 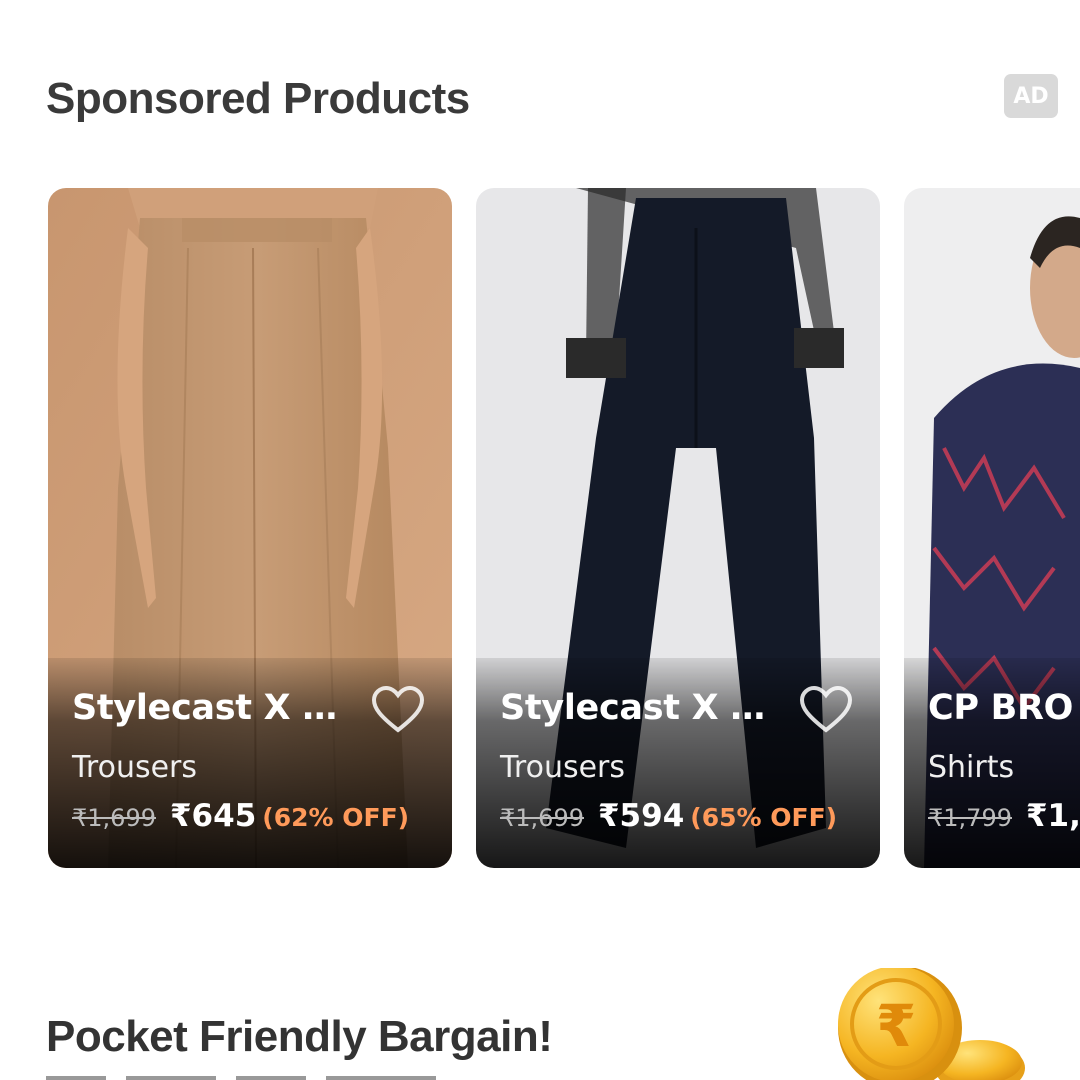 I want to click on discount-label: (62% OFF), so click(x=336, y=817).